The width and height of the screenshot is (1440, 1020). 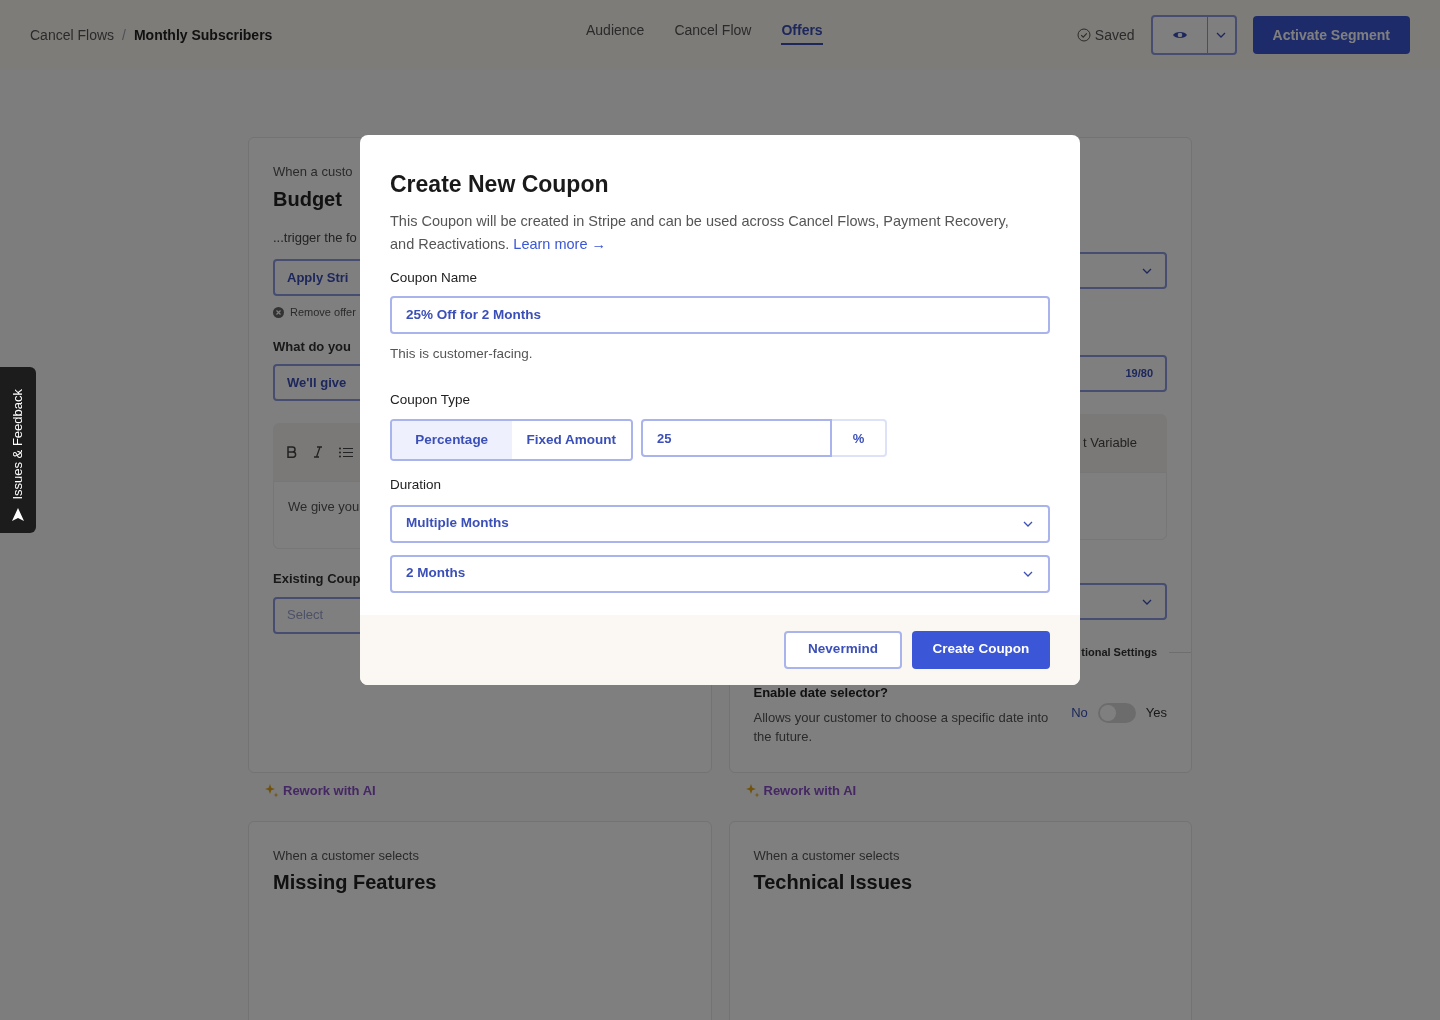 I want to click on card-title: Budget, so click(x=307, y=199).